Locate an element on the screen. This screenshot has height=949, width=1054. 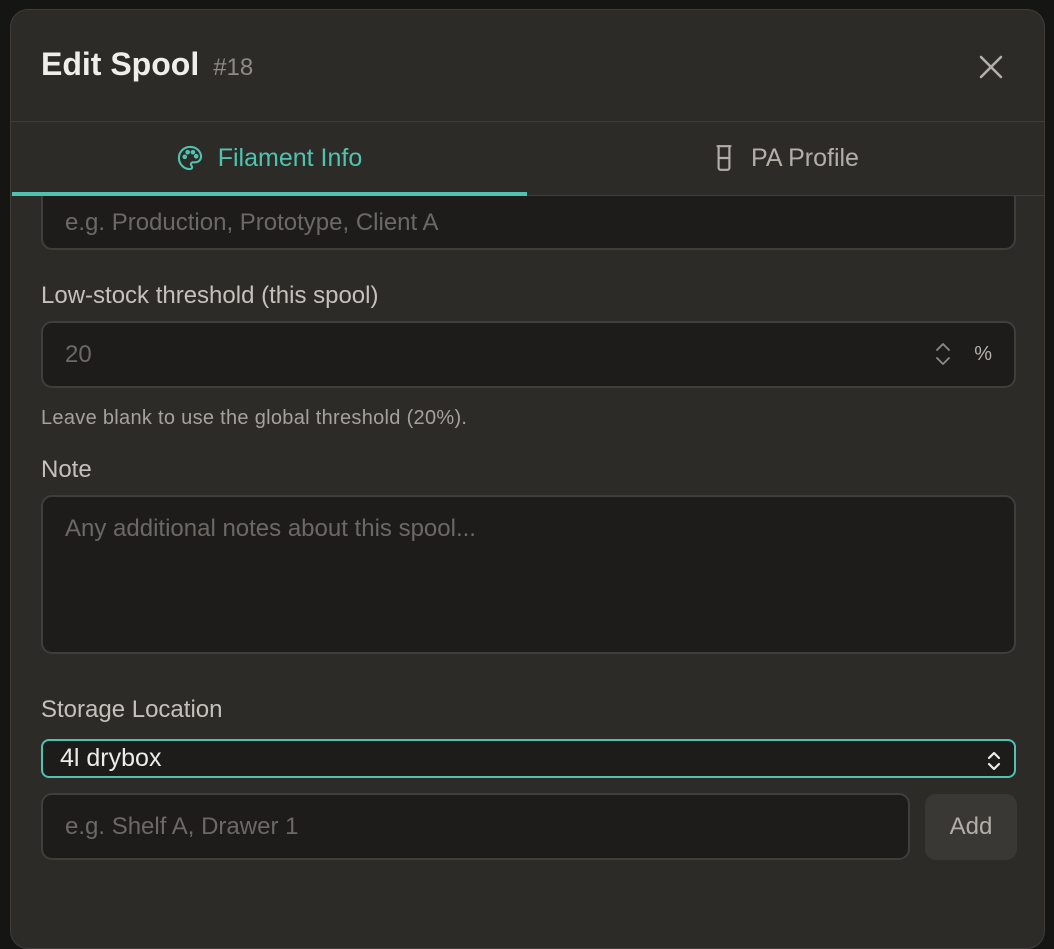
tab-bar: Filament Info PA Profile is located at coordinates (527, 158).